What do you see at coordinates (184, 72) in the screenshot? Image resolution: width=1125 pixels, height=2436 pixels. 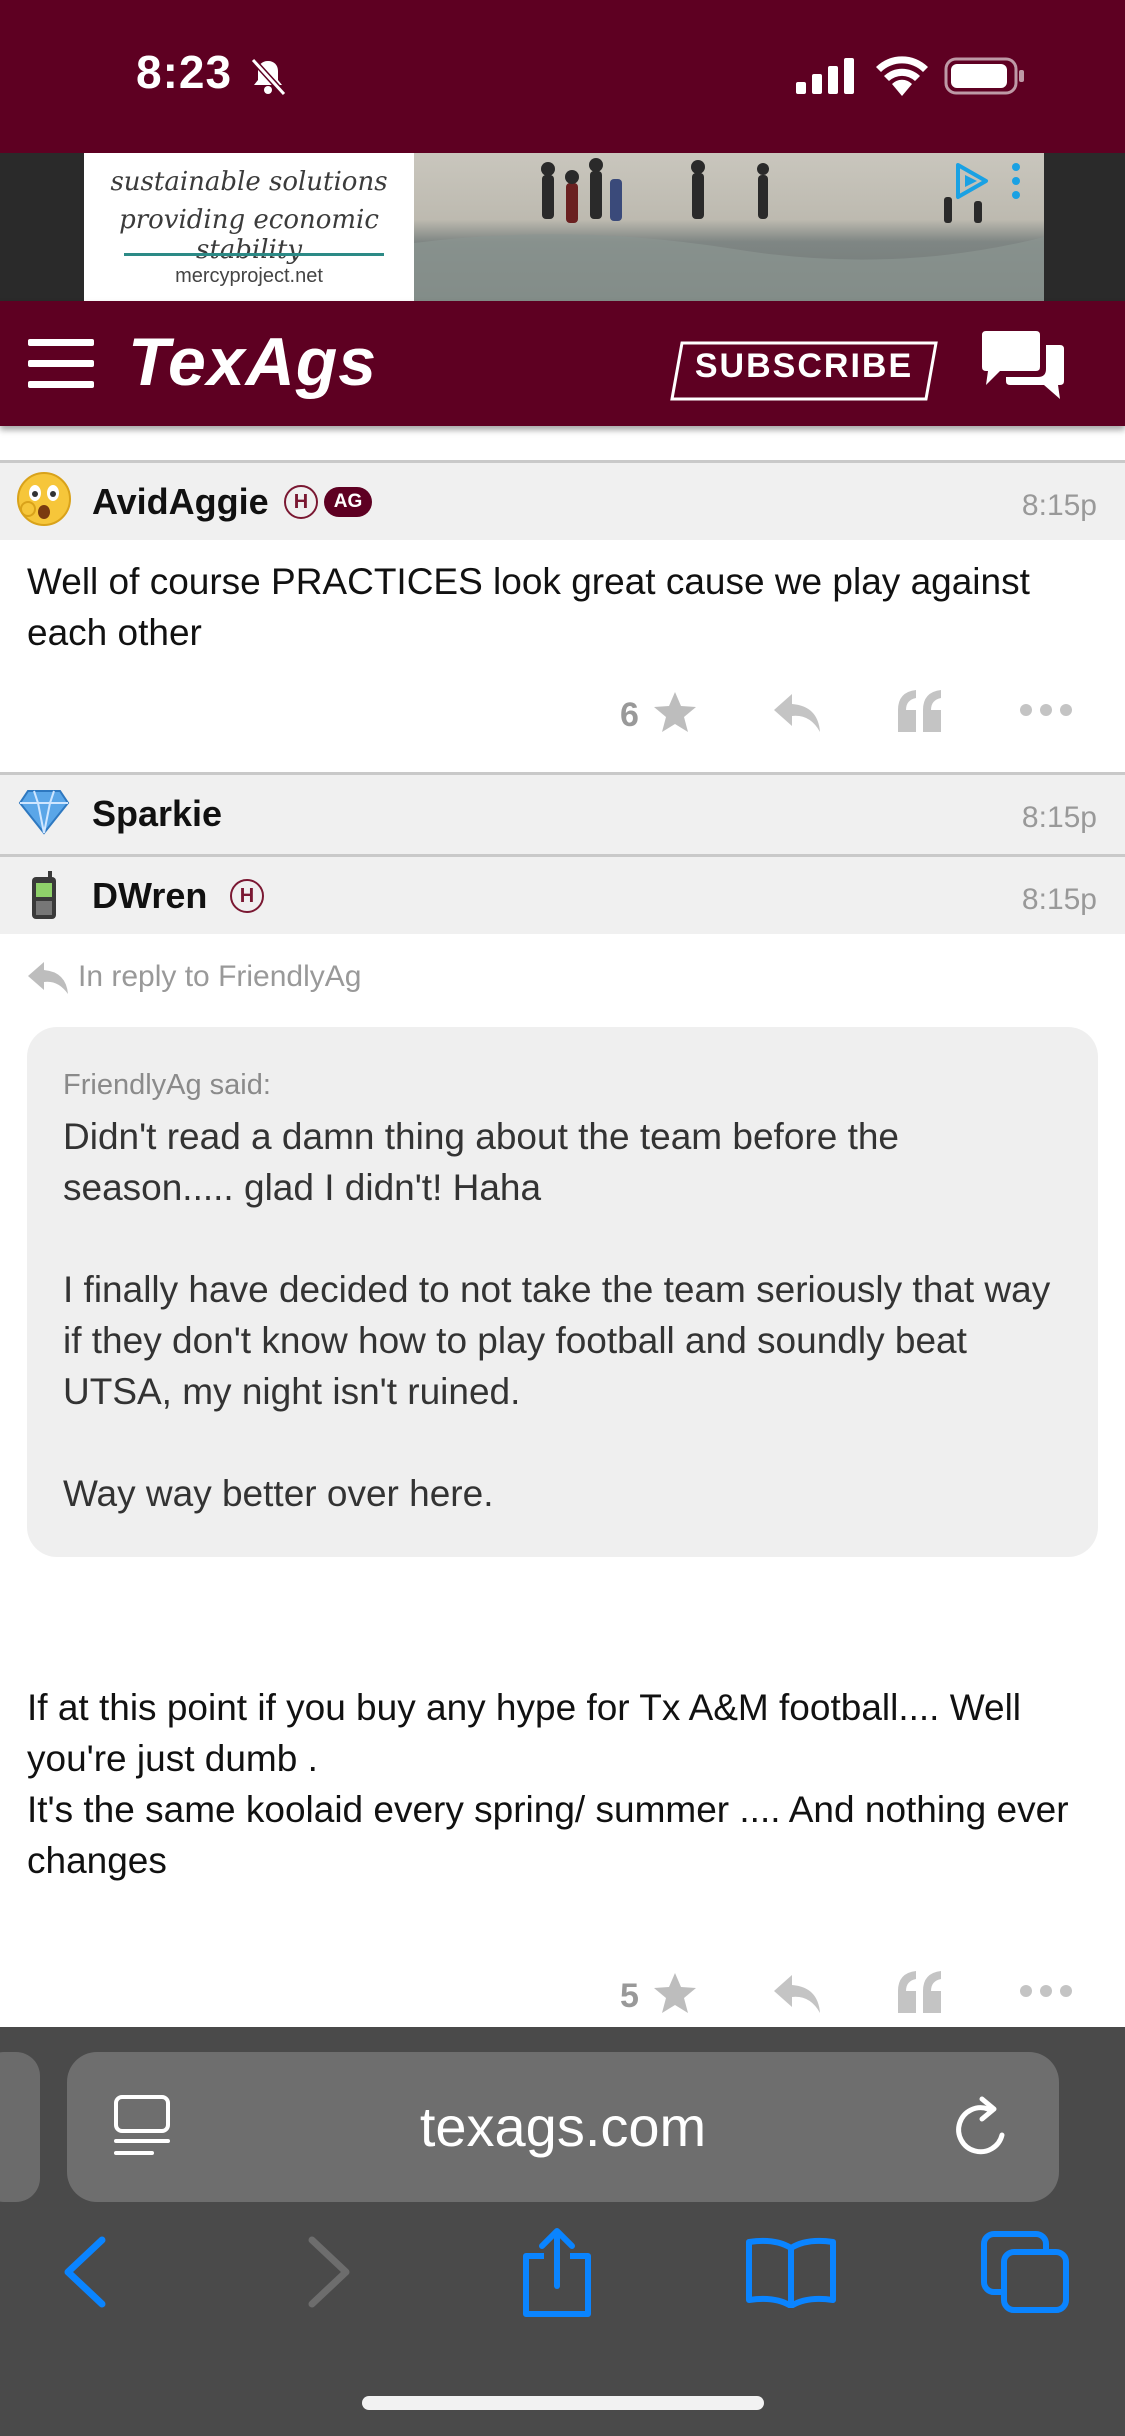 I see `status-time: 8:23` at bounding box center [184, 72].